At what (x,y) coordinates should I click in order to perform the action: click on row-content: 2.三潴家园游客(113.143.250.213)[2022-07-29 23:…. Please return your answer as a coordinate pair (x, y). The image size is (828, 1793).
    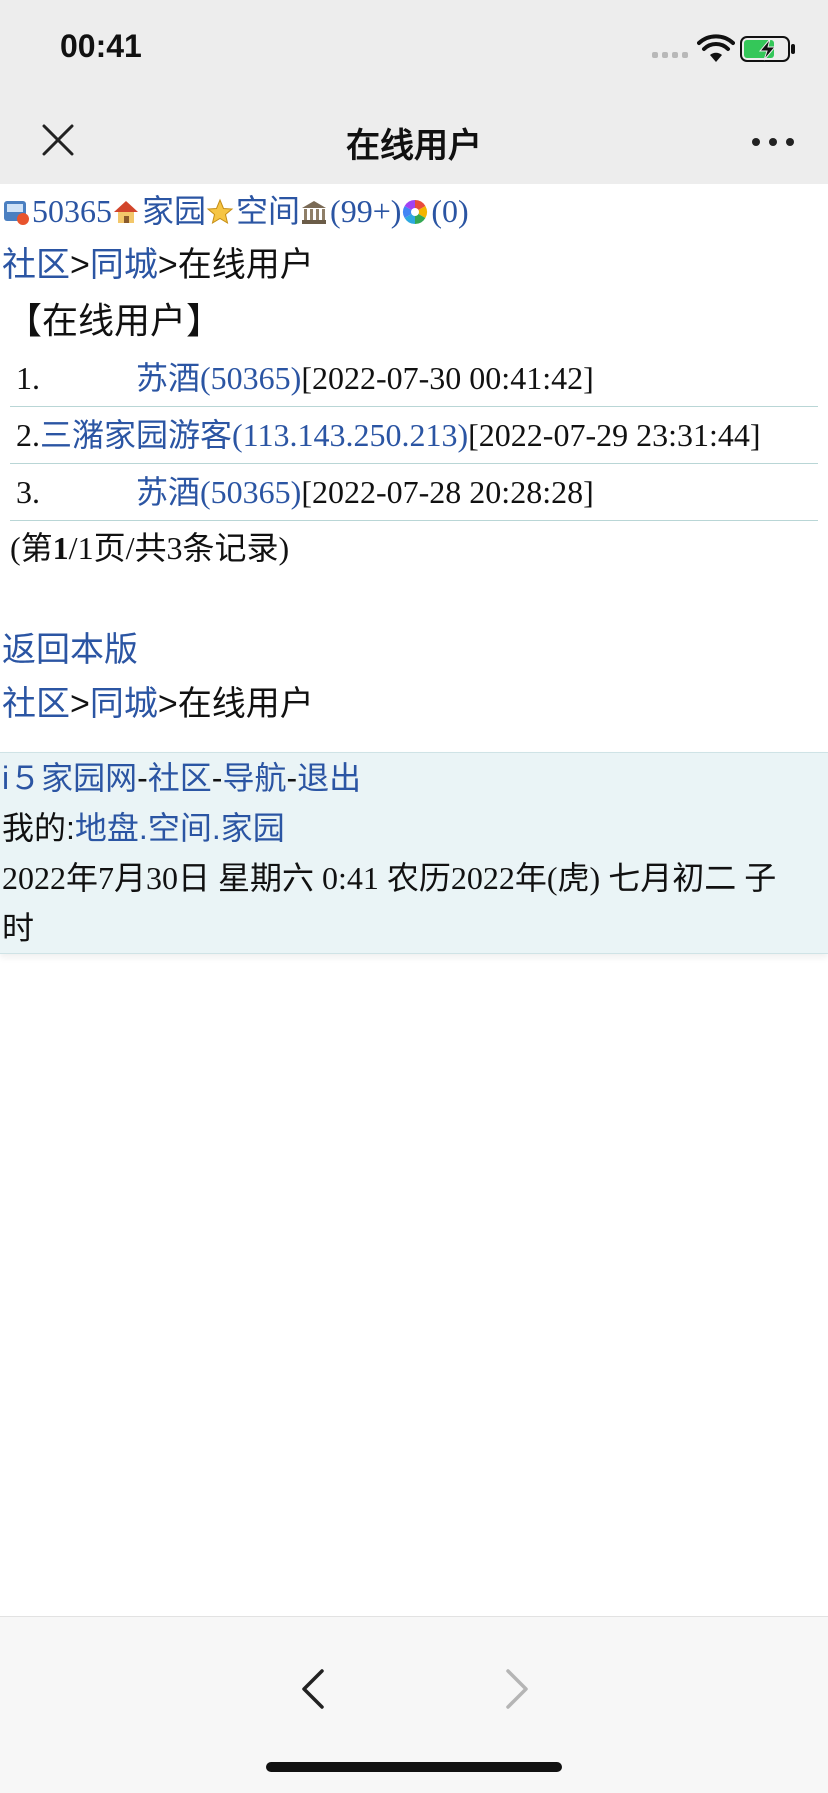
    Looking at the image, I should click on (414, 435).